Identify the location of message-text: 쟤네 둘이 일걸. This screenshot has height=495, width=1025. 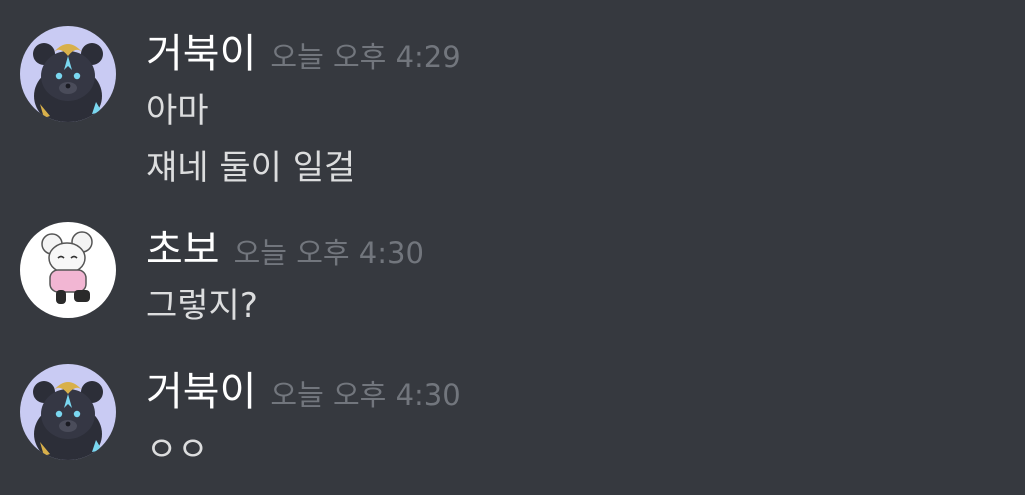
(251, 168).